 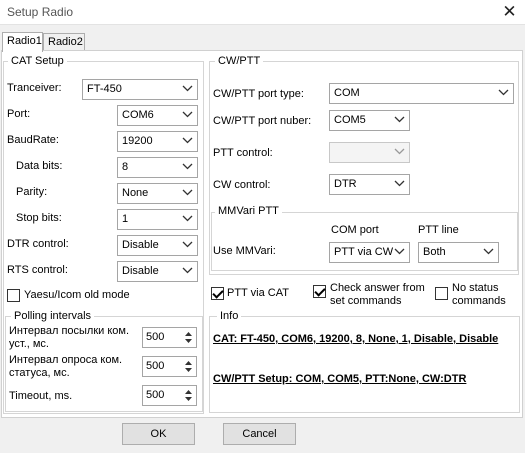 I want to click on check-answer-label: Check answer from set commands, so click(x=377, y=294).